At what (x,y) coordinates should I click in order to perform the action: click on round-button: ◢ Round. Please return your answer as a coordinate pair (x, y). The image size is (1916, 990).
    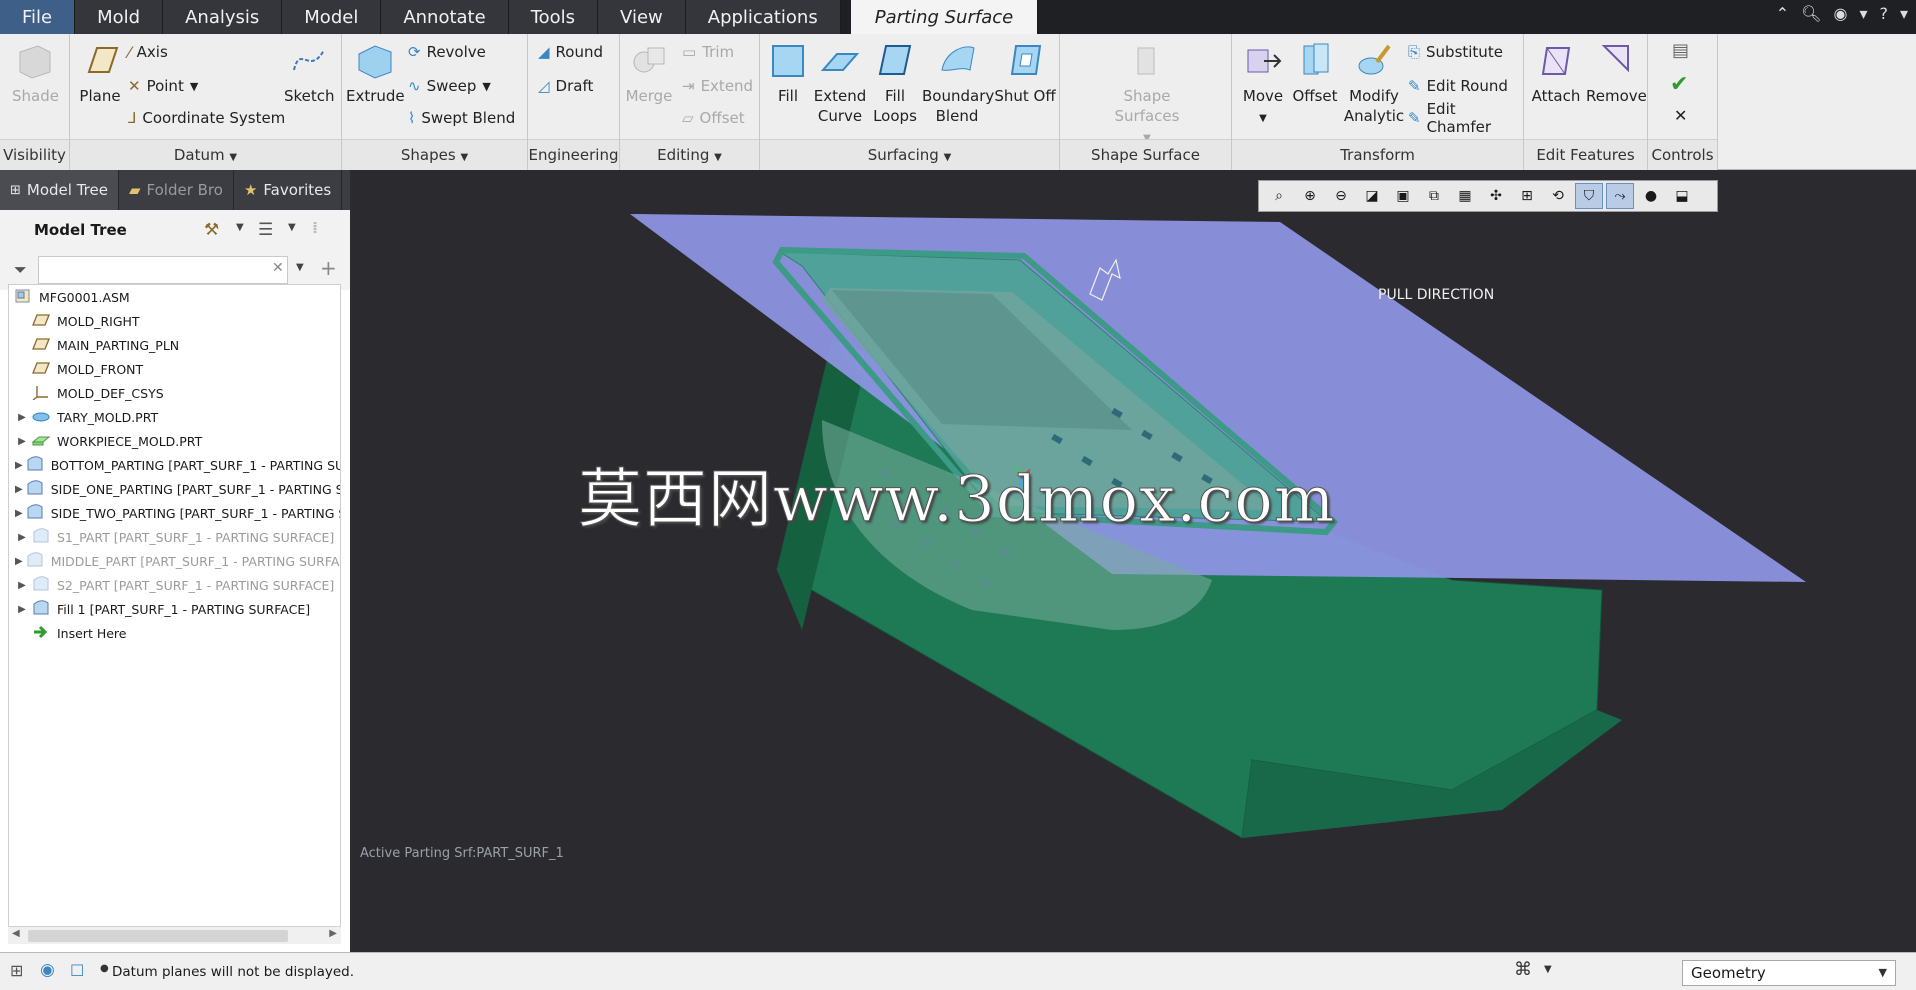
    Looking at the image, I should click on (570, 52).